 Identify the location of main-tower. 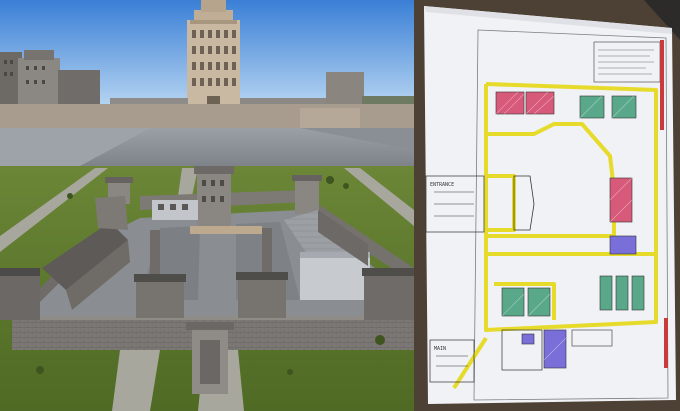
(213, 60).